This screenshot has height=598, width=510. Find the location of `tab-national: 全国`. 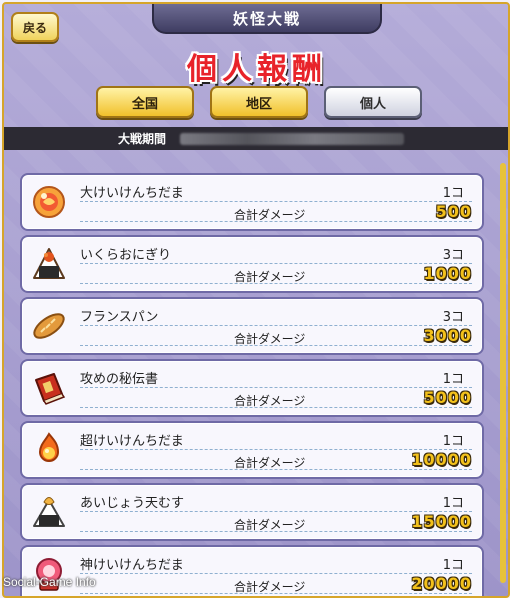

tab-national: 全国 is located at coordinates (145, 102).